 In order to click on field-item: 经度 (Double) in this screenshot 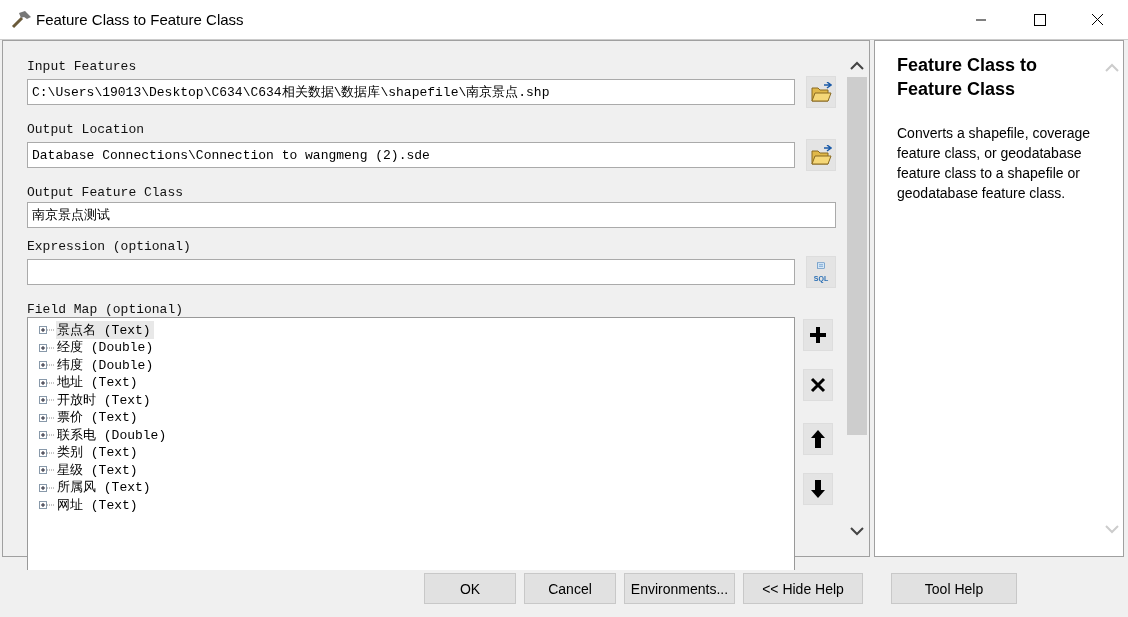, I will do `click(106, 347)`.